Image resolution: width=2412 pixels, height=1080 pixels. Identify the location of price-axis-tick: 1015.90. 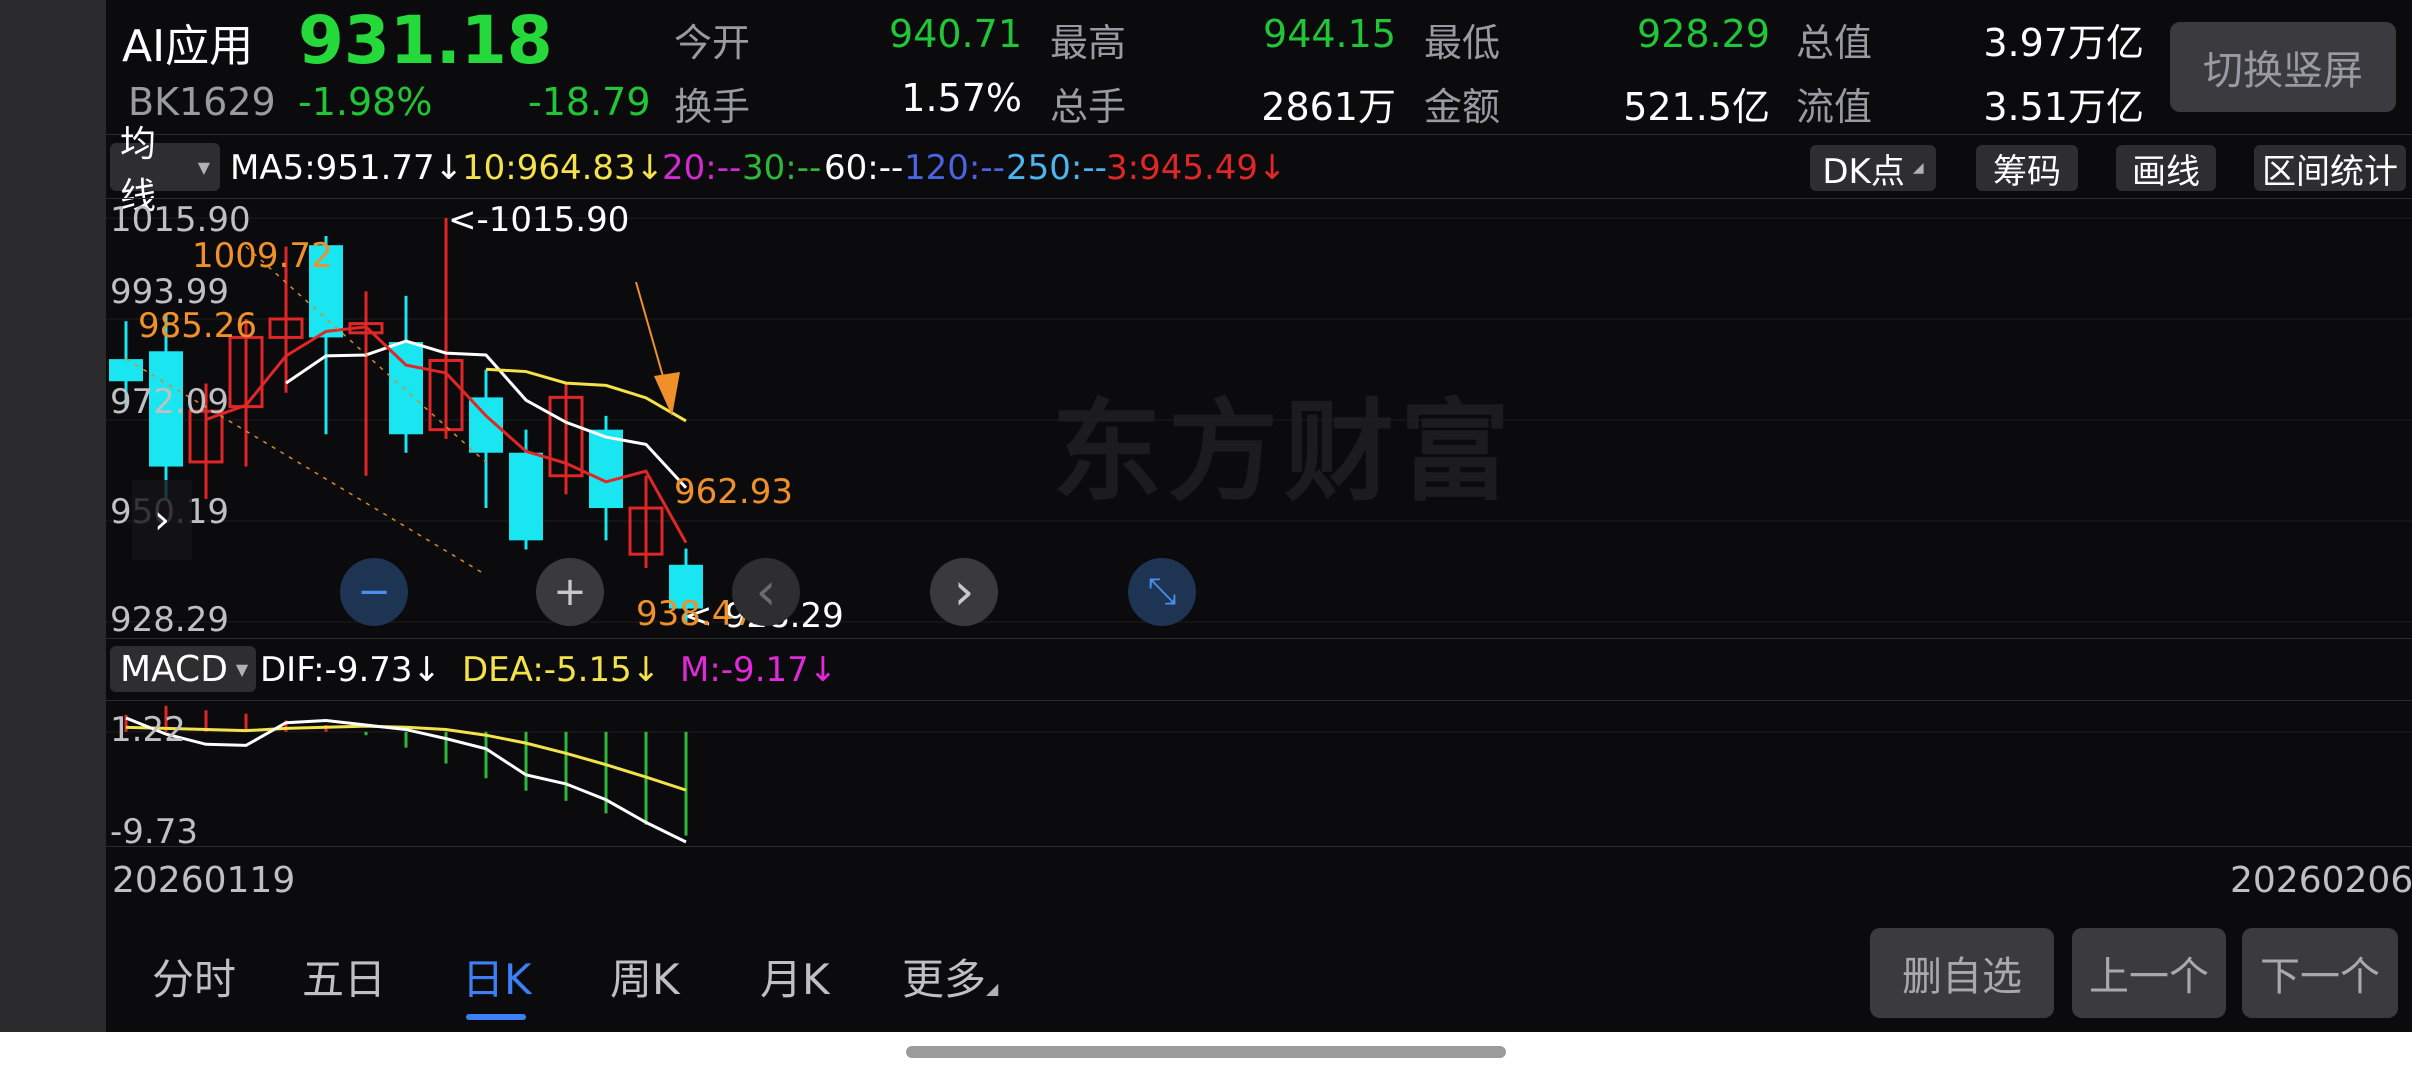
(180, 220).